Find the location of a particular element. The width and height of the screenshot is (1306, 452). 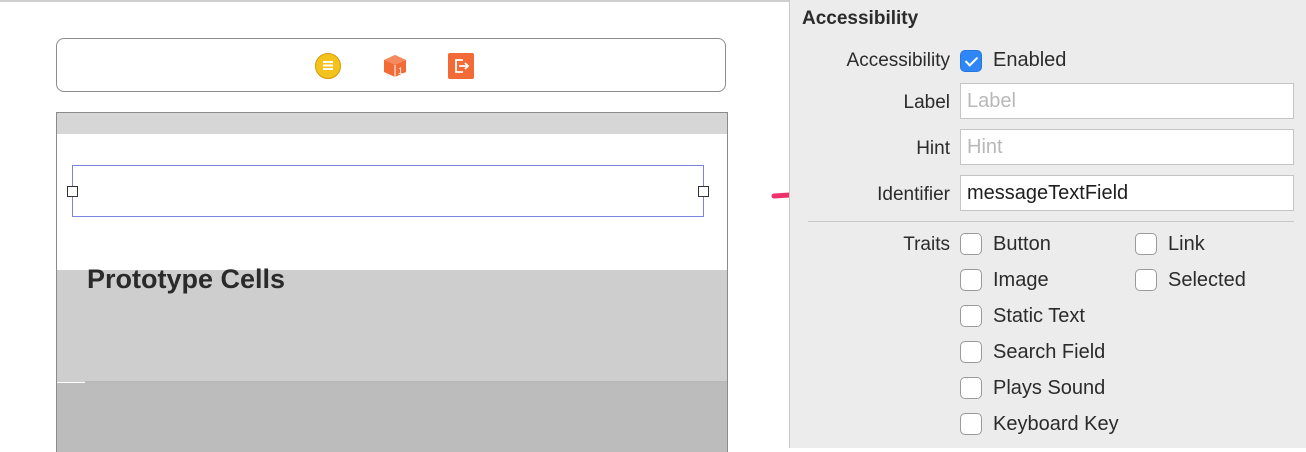

section-title: Prototype Cells is located at coordinates (186, 279).